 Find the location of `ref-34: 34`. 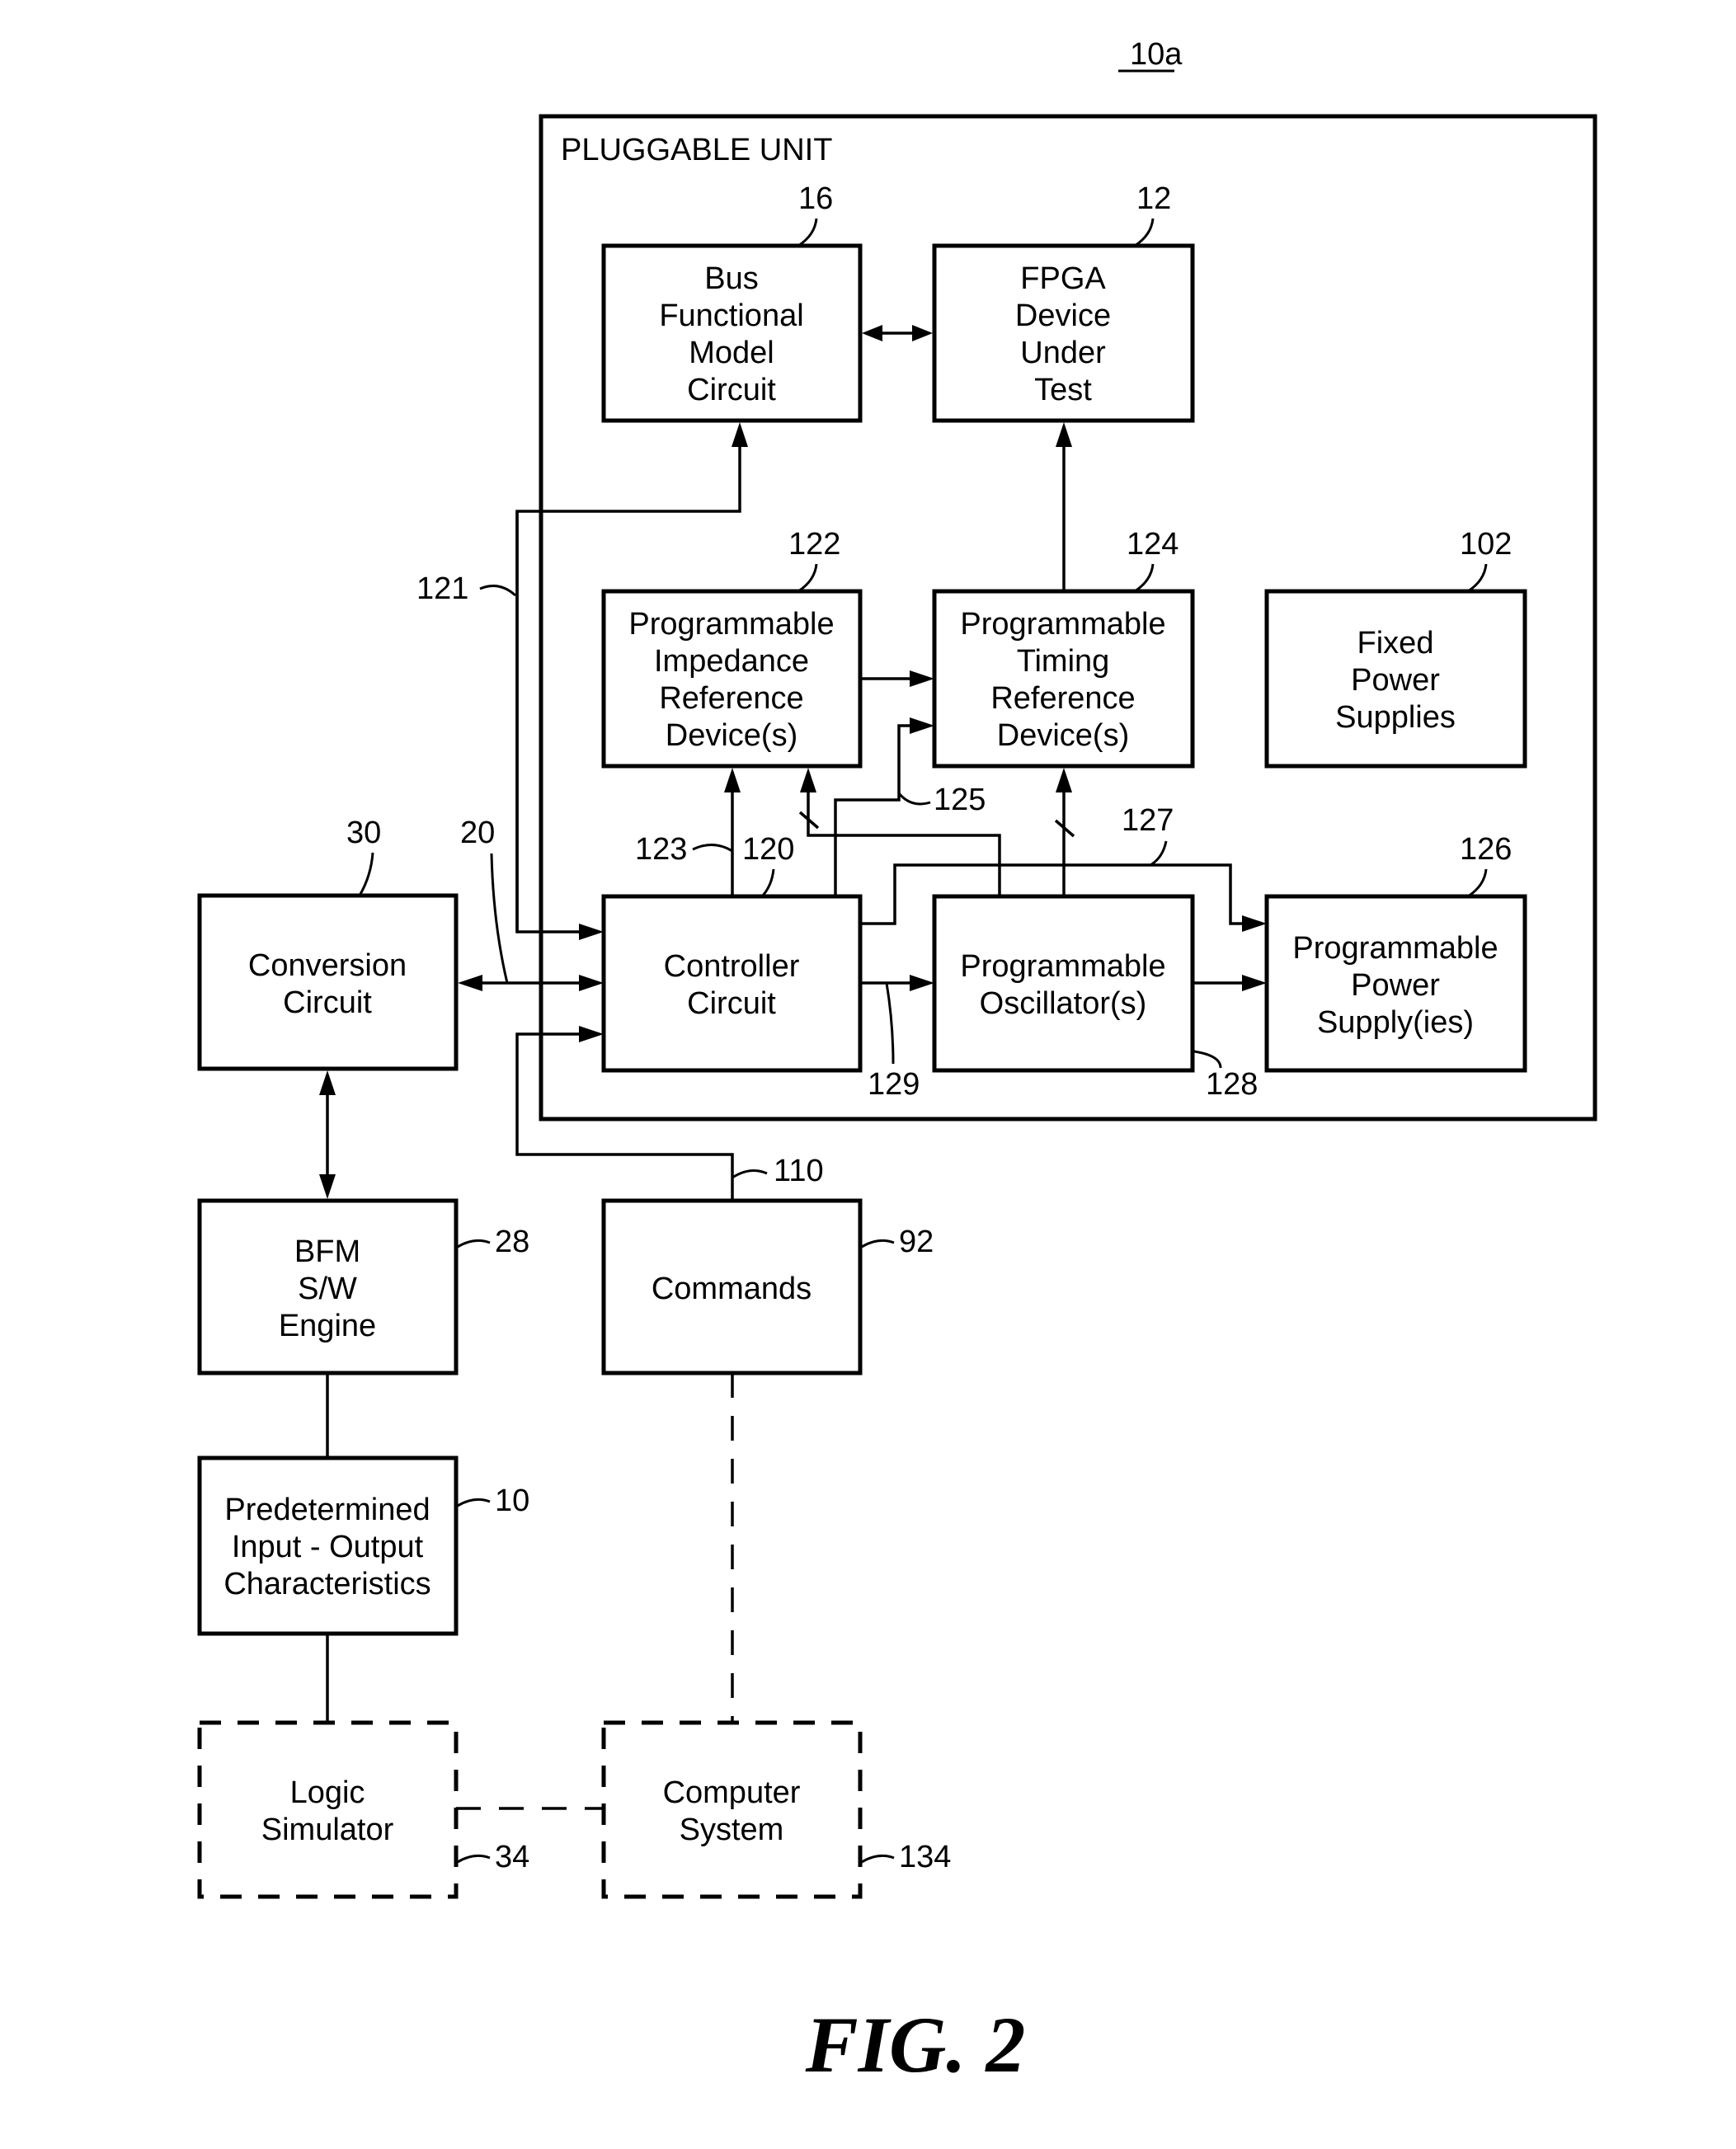

ref-34: 34 is located at coordinates (512, 1857).